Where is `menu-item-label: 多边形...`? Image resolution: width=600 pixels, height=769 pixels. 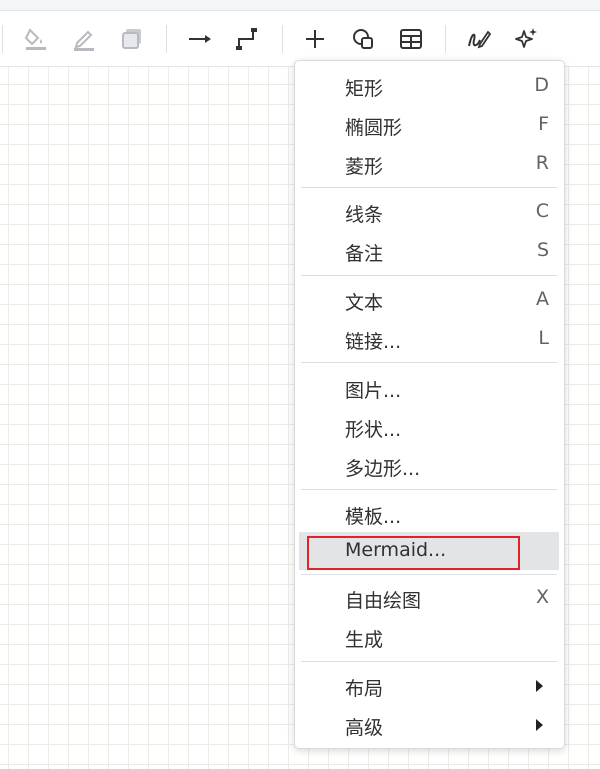 menu-item-label: 多边形... is located at coordinates (383, 469).